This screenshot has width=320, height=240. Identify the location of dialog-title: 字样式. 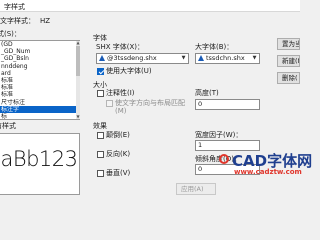
(14, 7).